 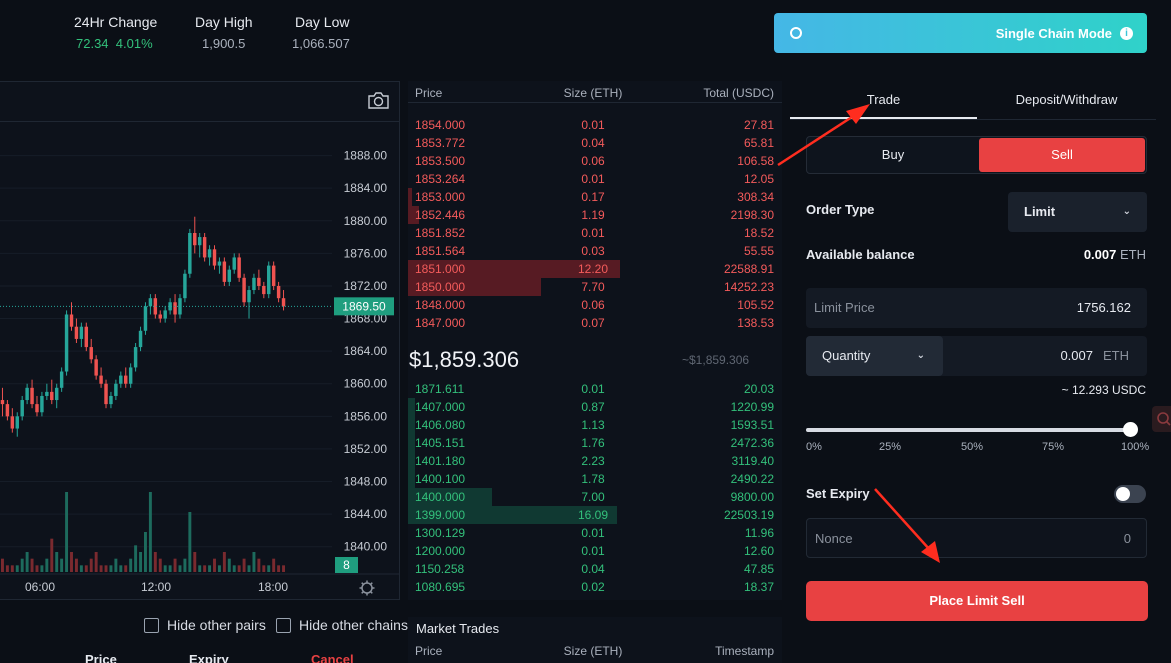 I want to click on nonce-field: Nonce 0, so click(x=976, y=538).